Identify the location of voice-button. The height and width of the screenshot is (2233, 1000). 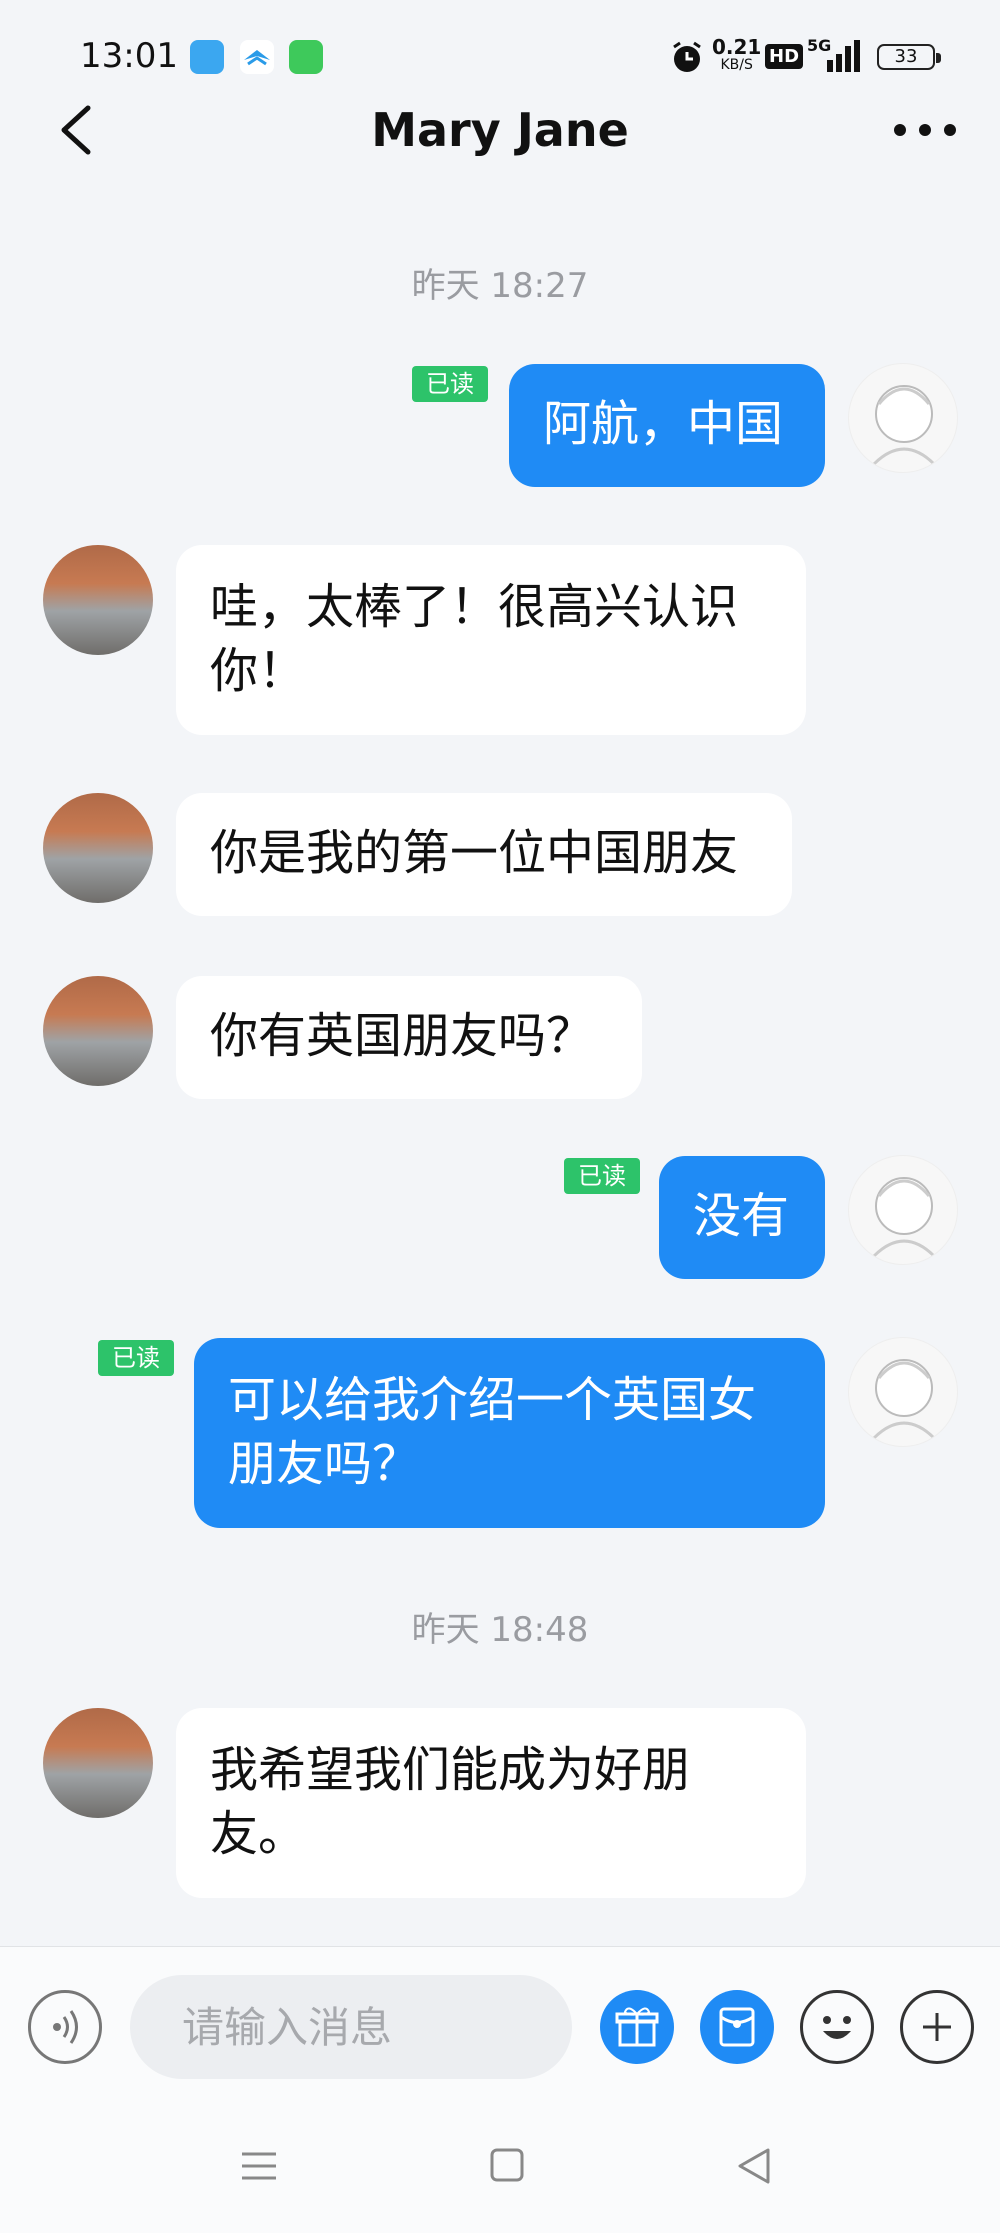
(65, 2027).